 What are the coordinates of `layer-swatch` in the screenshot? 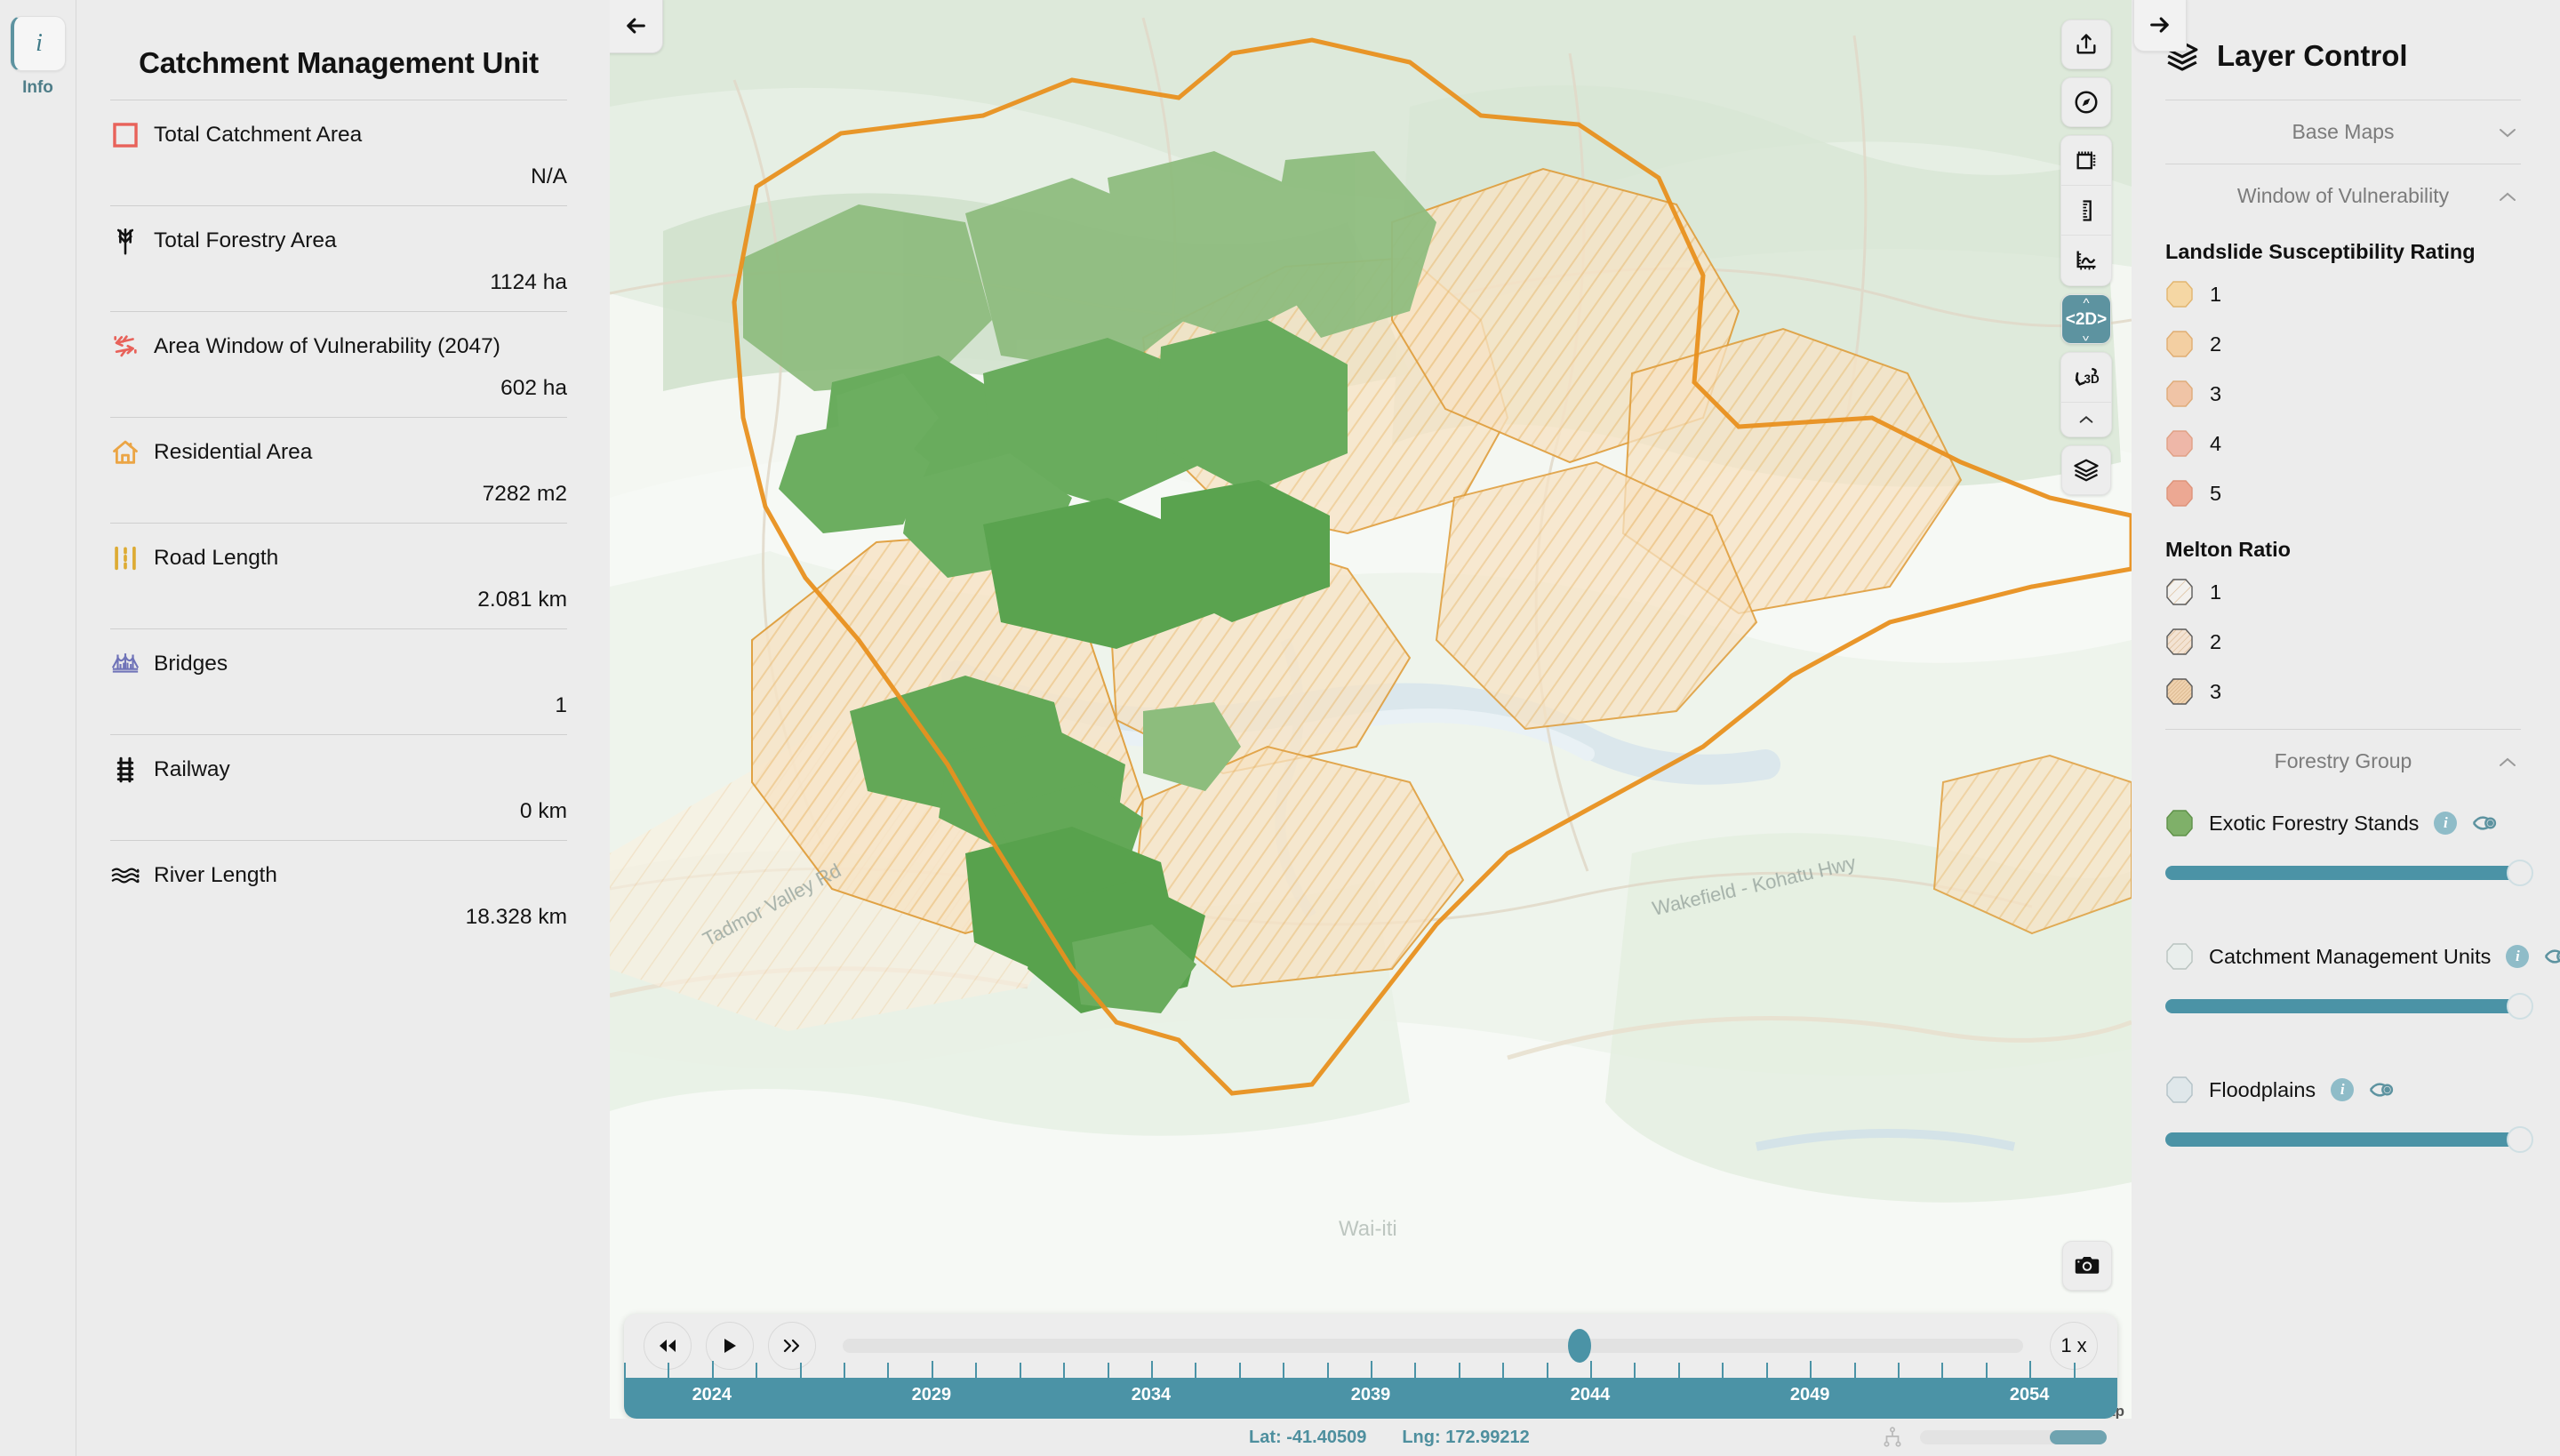 It's located at (2179, 823).